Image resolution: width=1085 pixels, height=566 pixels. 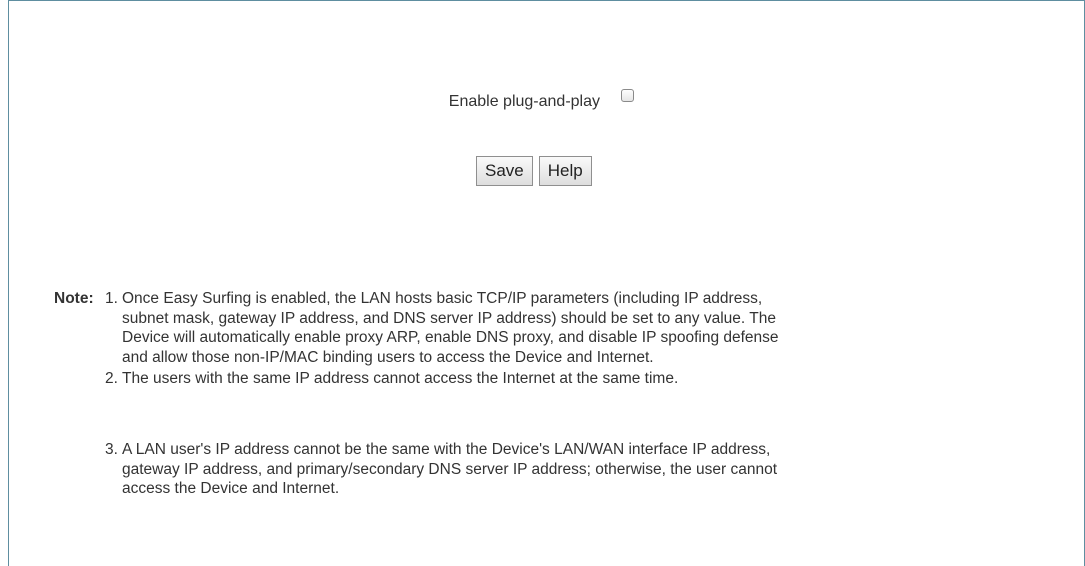 What do you see at coordinates (524, 101) in the screenshot?
I see `enable-plug-and-play-label: Enable plug-and-play` at bounding box center [524, 101].